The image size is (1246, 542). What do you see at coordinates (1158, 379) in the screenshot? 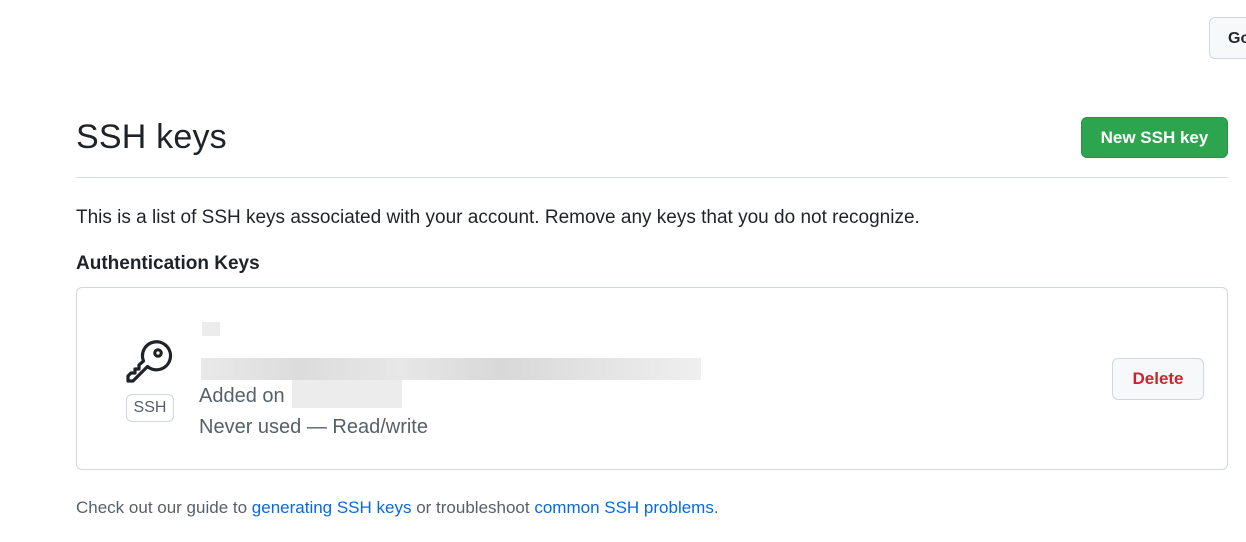
I see `delete-key-button: Delete` at bounding box center [1158, 379].